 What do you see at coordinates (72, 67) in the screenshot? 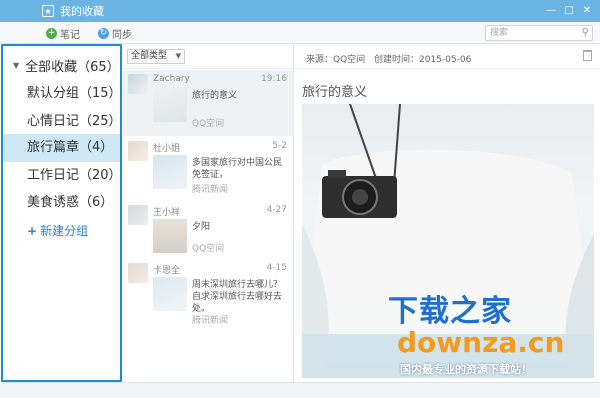
I see `sidebar-all-label: 全部收藏（65）` at bounding box center [72, 67].